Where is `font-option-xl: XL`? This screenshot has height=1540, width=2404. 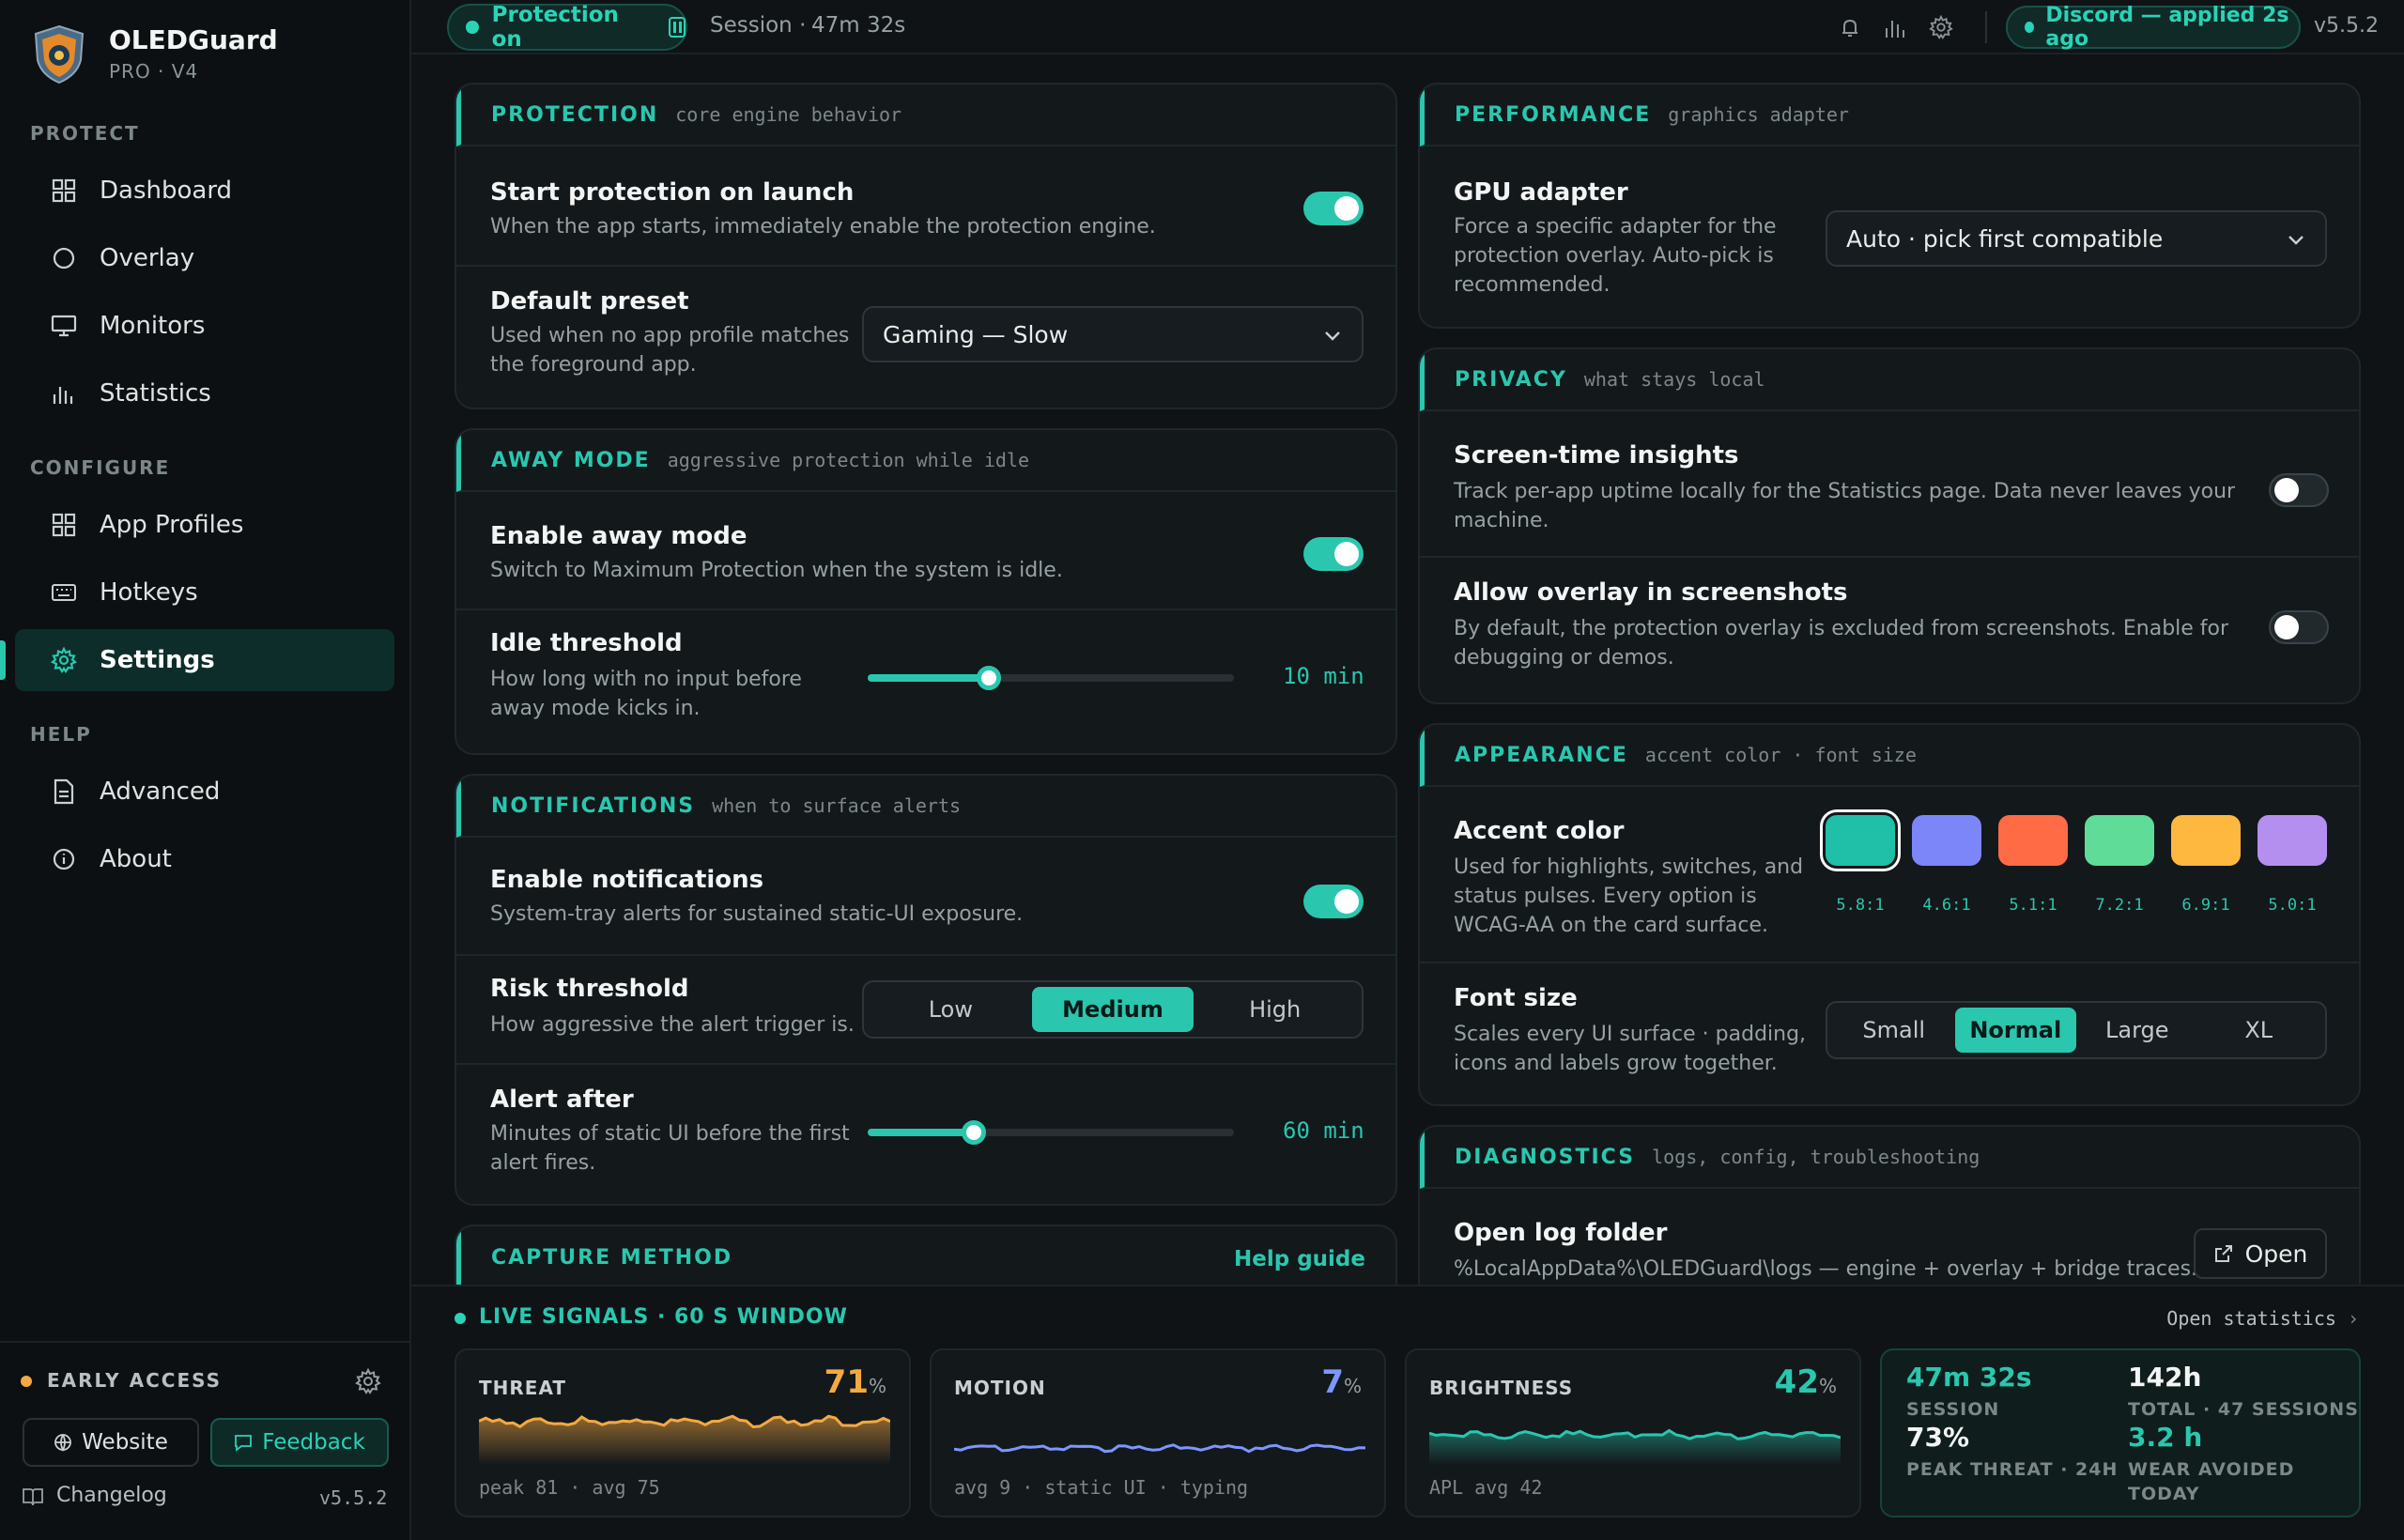
font-option-xl: XL is located at coordinates (2259, 1030).